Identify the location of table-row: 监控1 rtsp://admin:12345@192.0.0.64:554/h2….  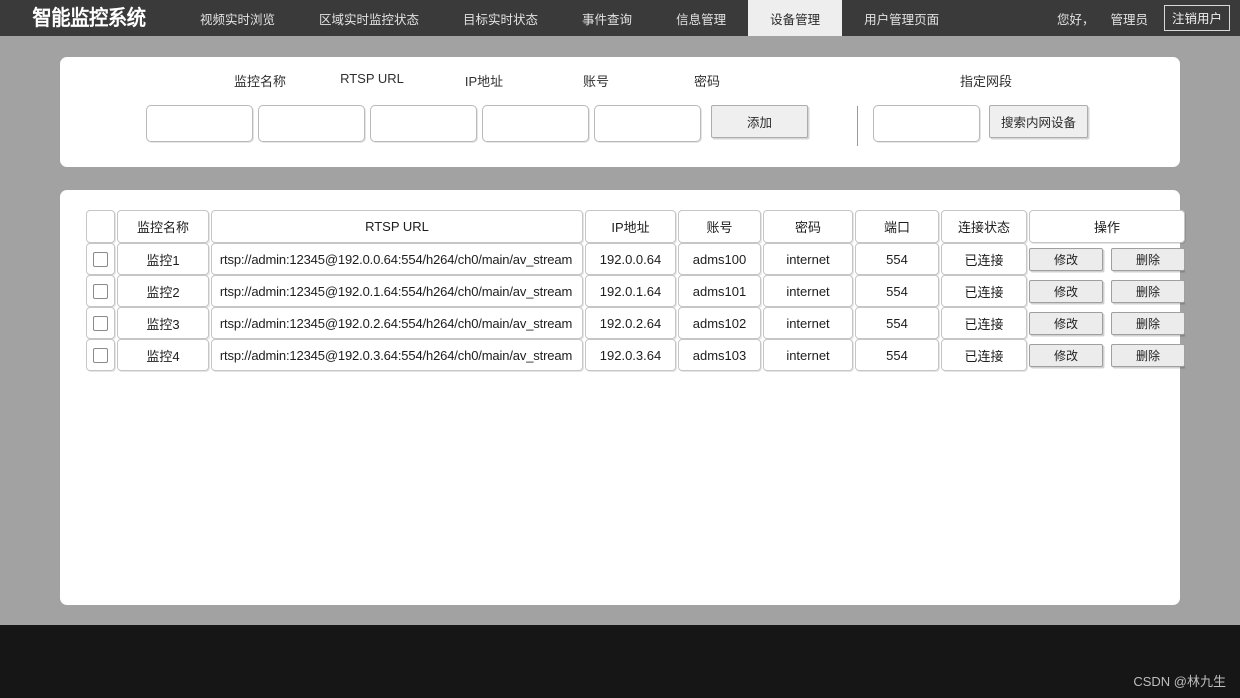
(636, 259).